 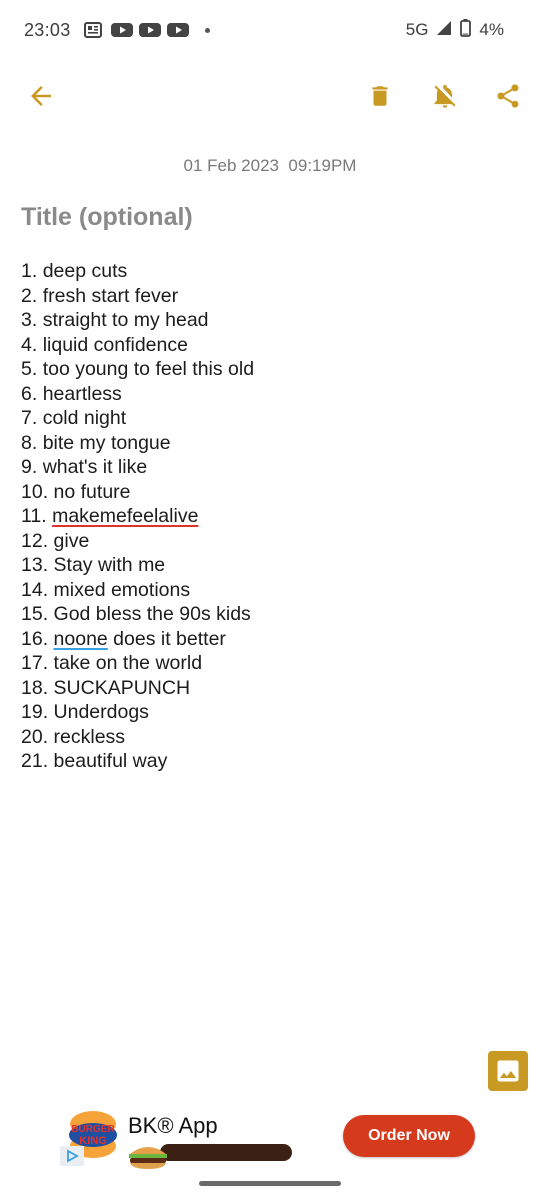 I want to click on list-item: 9. what's it like, so click(x=84, y=467).